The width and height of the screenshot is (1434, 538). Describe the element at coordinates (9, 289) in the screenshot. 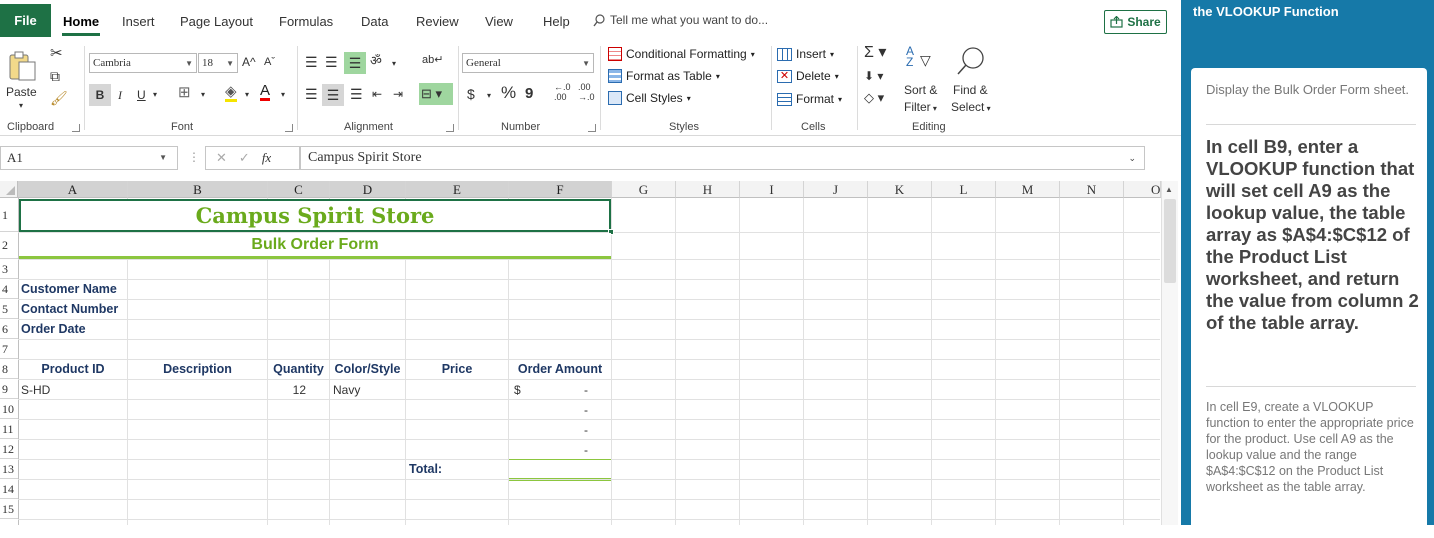

I see `row-header-4: 4` at that location.